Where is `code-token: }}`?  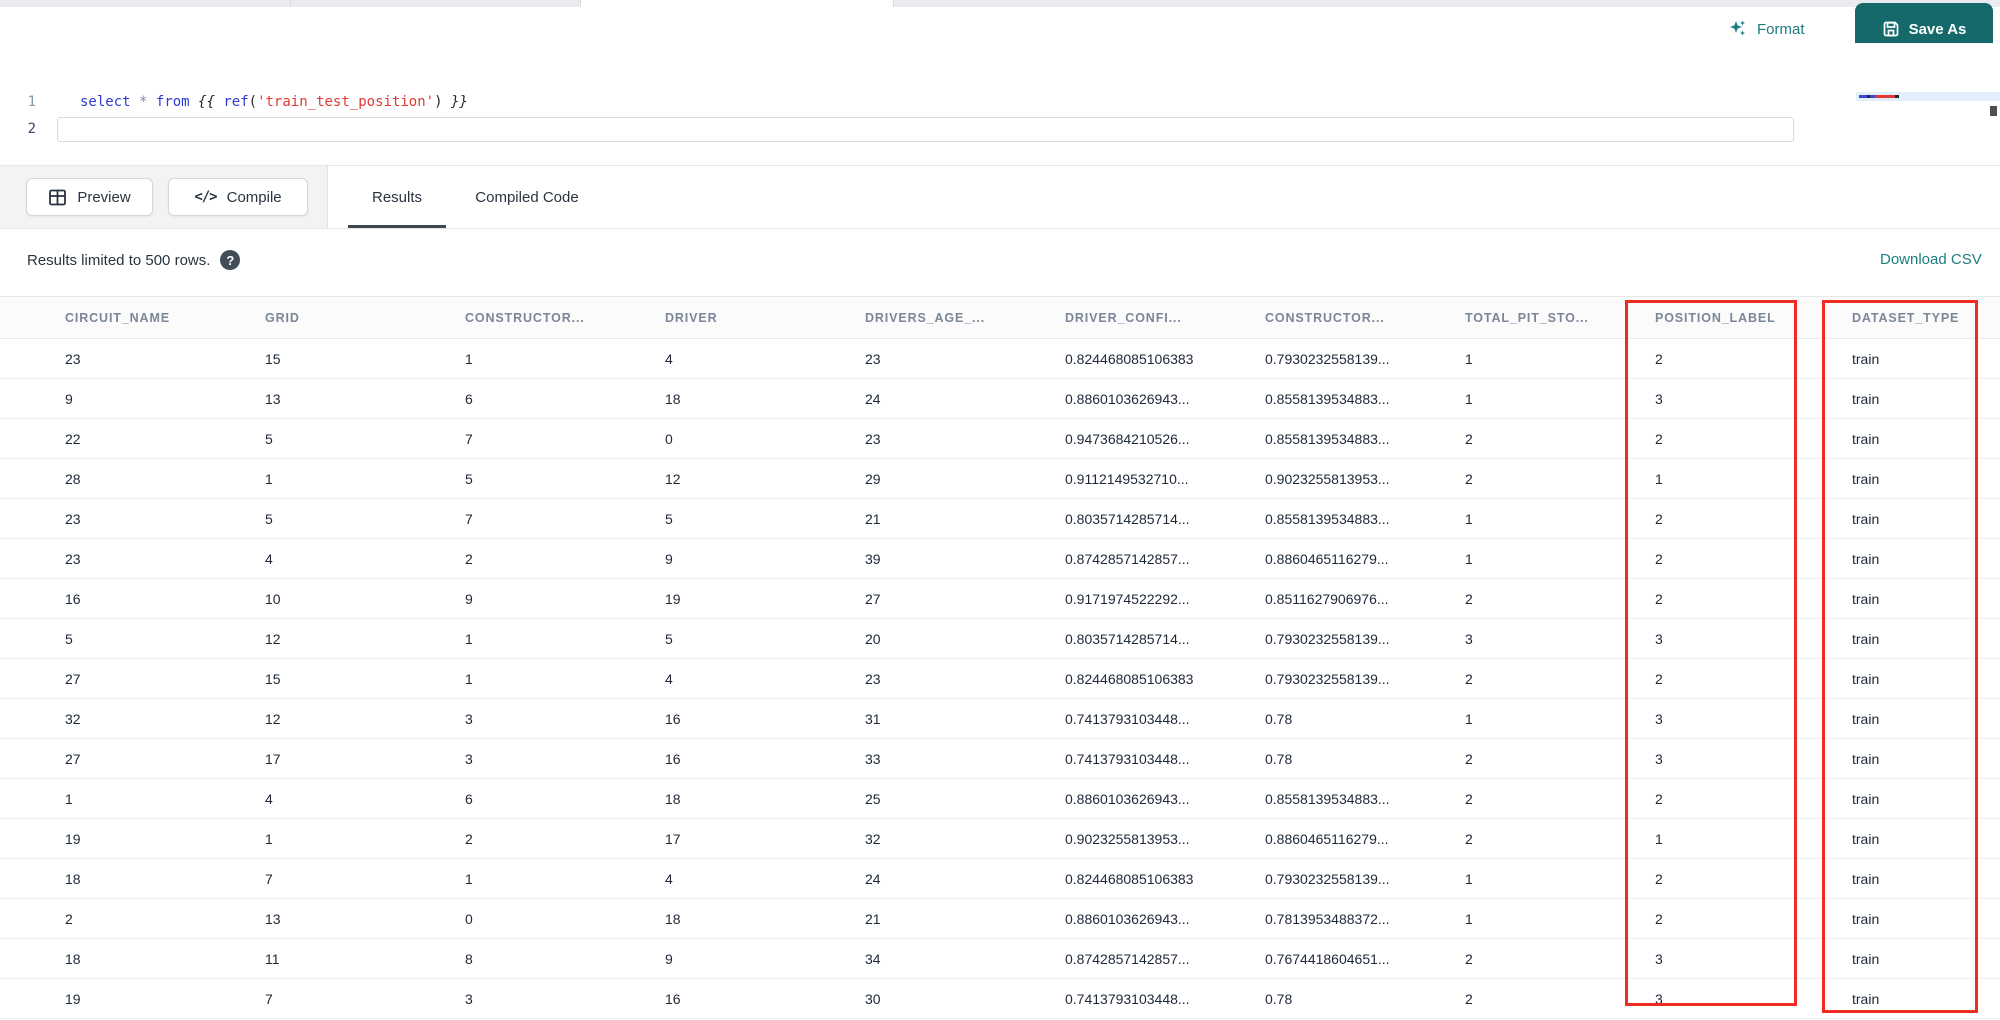 code-token: }} is located at coordinates (455, 102).